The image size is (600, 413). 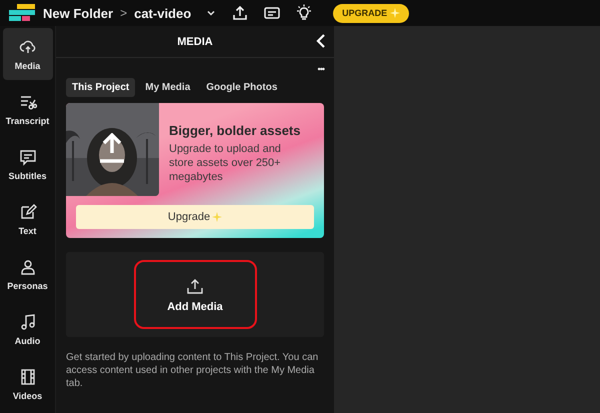 What do you see at coordinates (27, 54) in the screenshot?
I see `sidebar-item: Media` at bounding box center [27, 54].